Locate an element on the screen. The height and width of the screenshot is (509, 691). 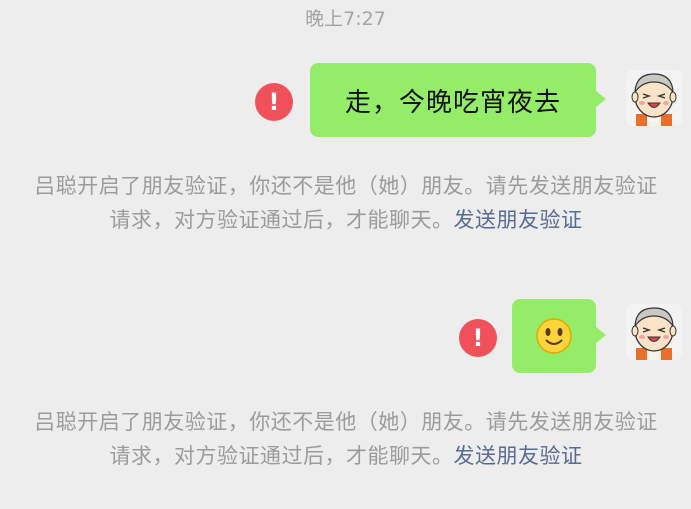
message-emoji is located at coordinates (554, 336).